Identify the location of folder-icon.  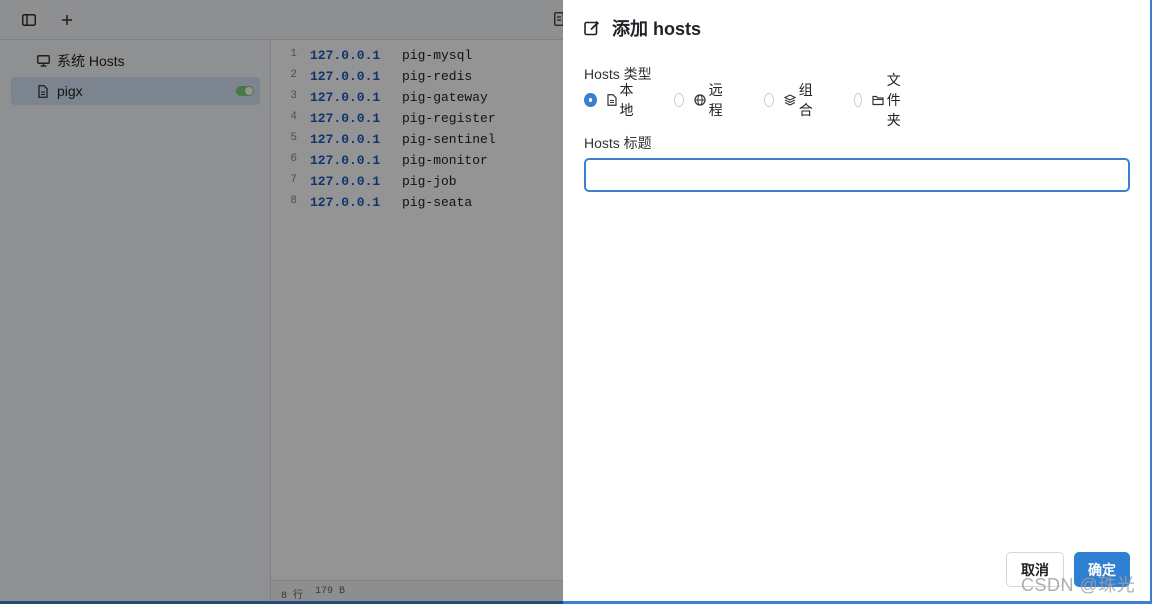
(878, 100).